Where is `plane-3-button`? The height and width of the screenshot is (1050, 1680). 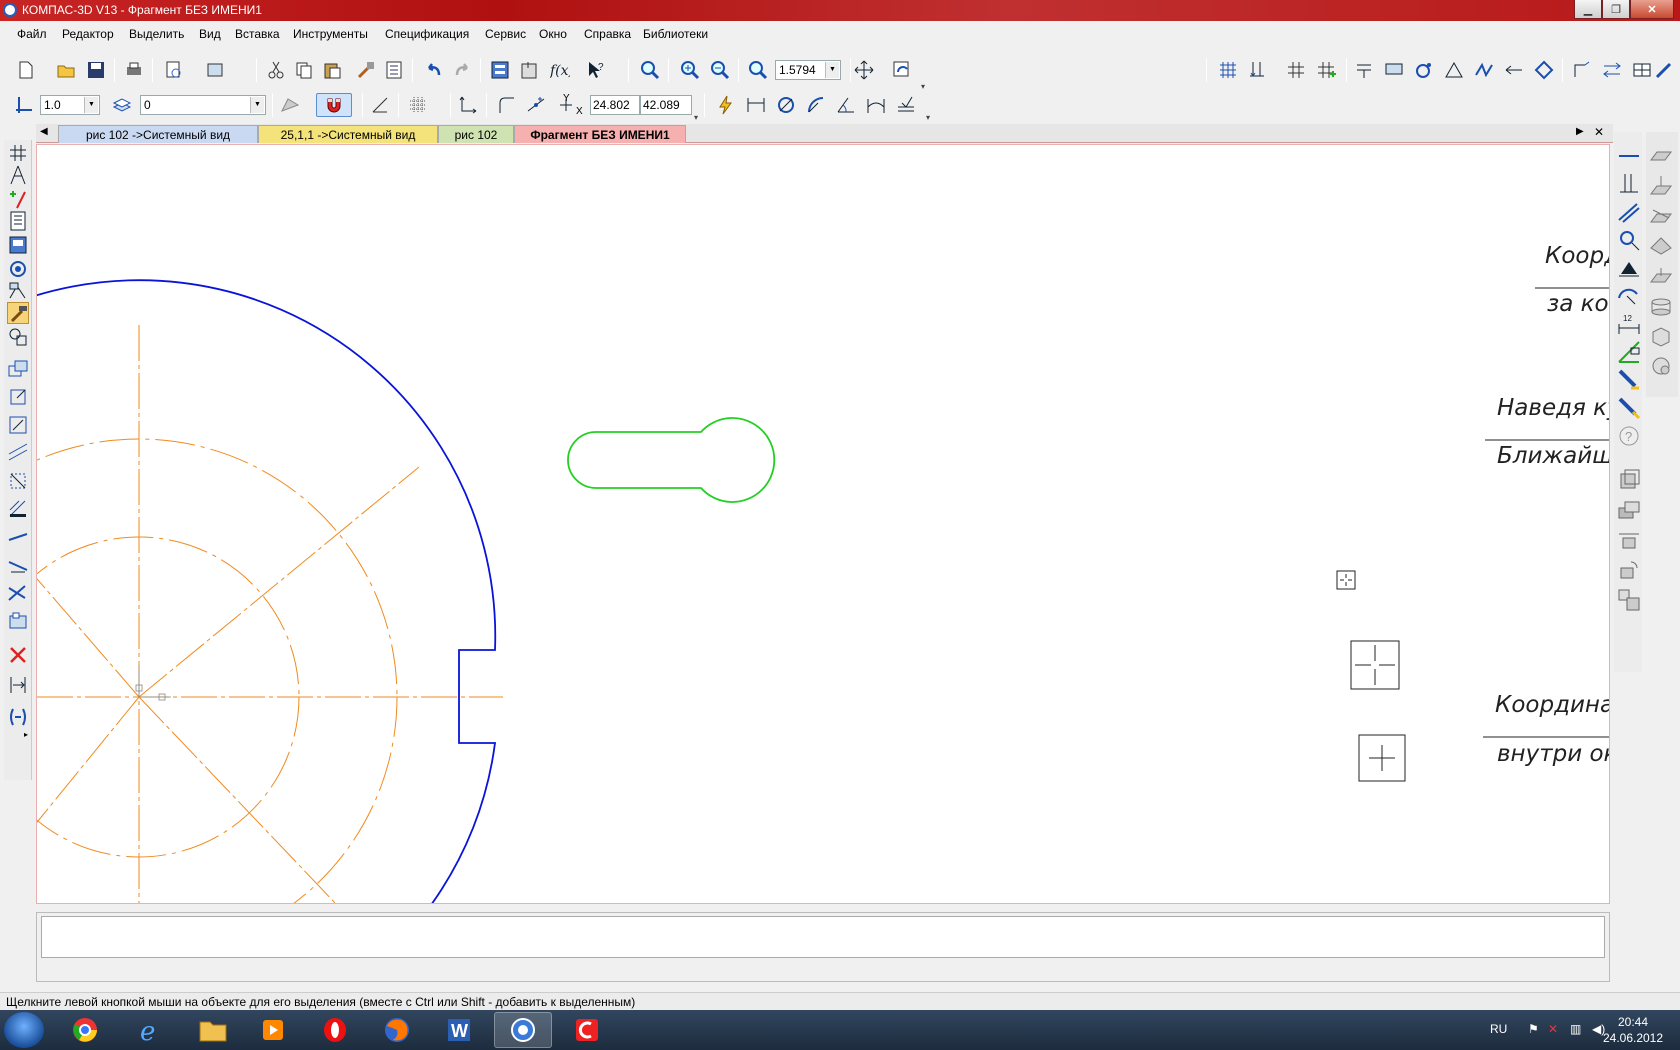
plane-3-button is located at coordinates (1661, 216).